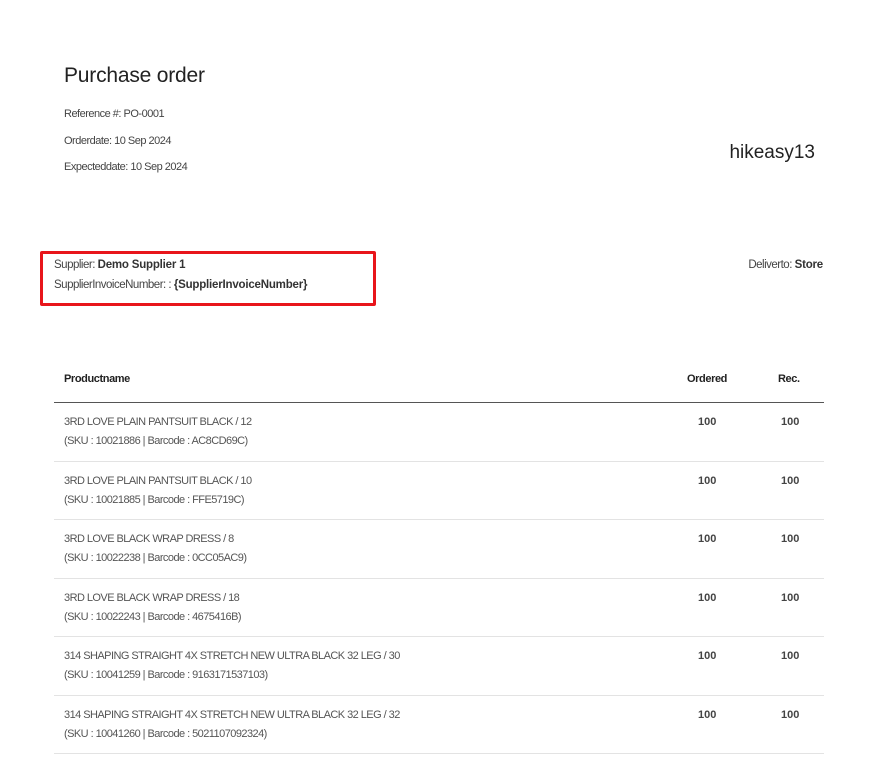 This screenshot has height=764, width=889. I want to click on product-name: 3RD LOVE PLAIN PANTSUIT BLACK / 12, so click(158, 422).